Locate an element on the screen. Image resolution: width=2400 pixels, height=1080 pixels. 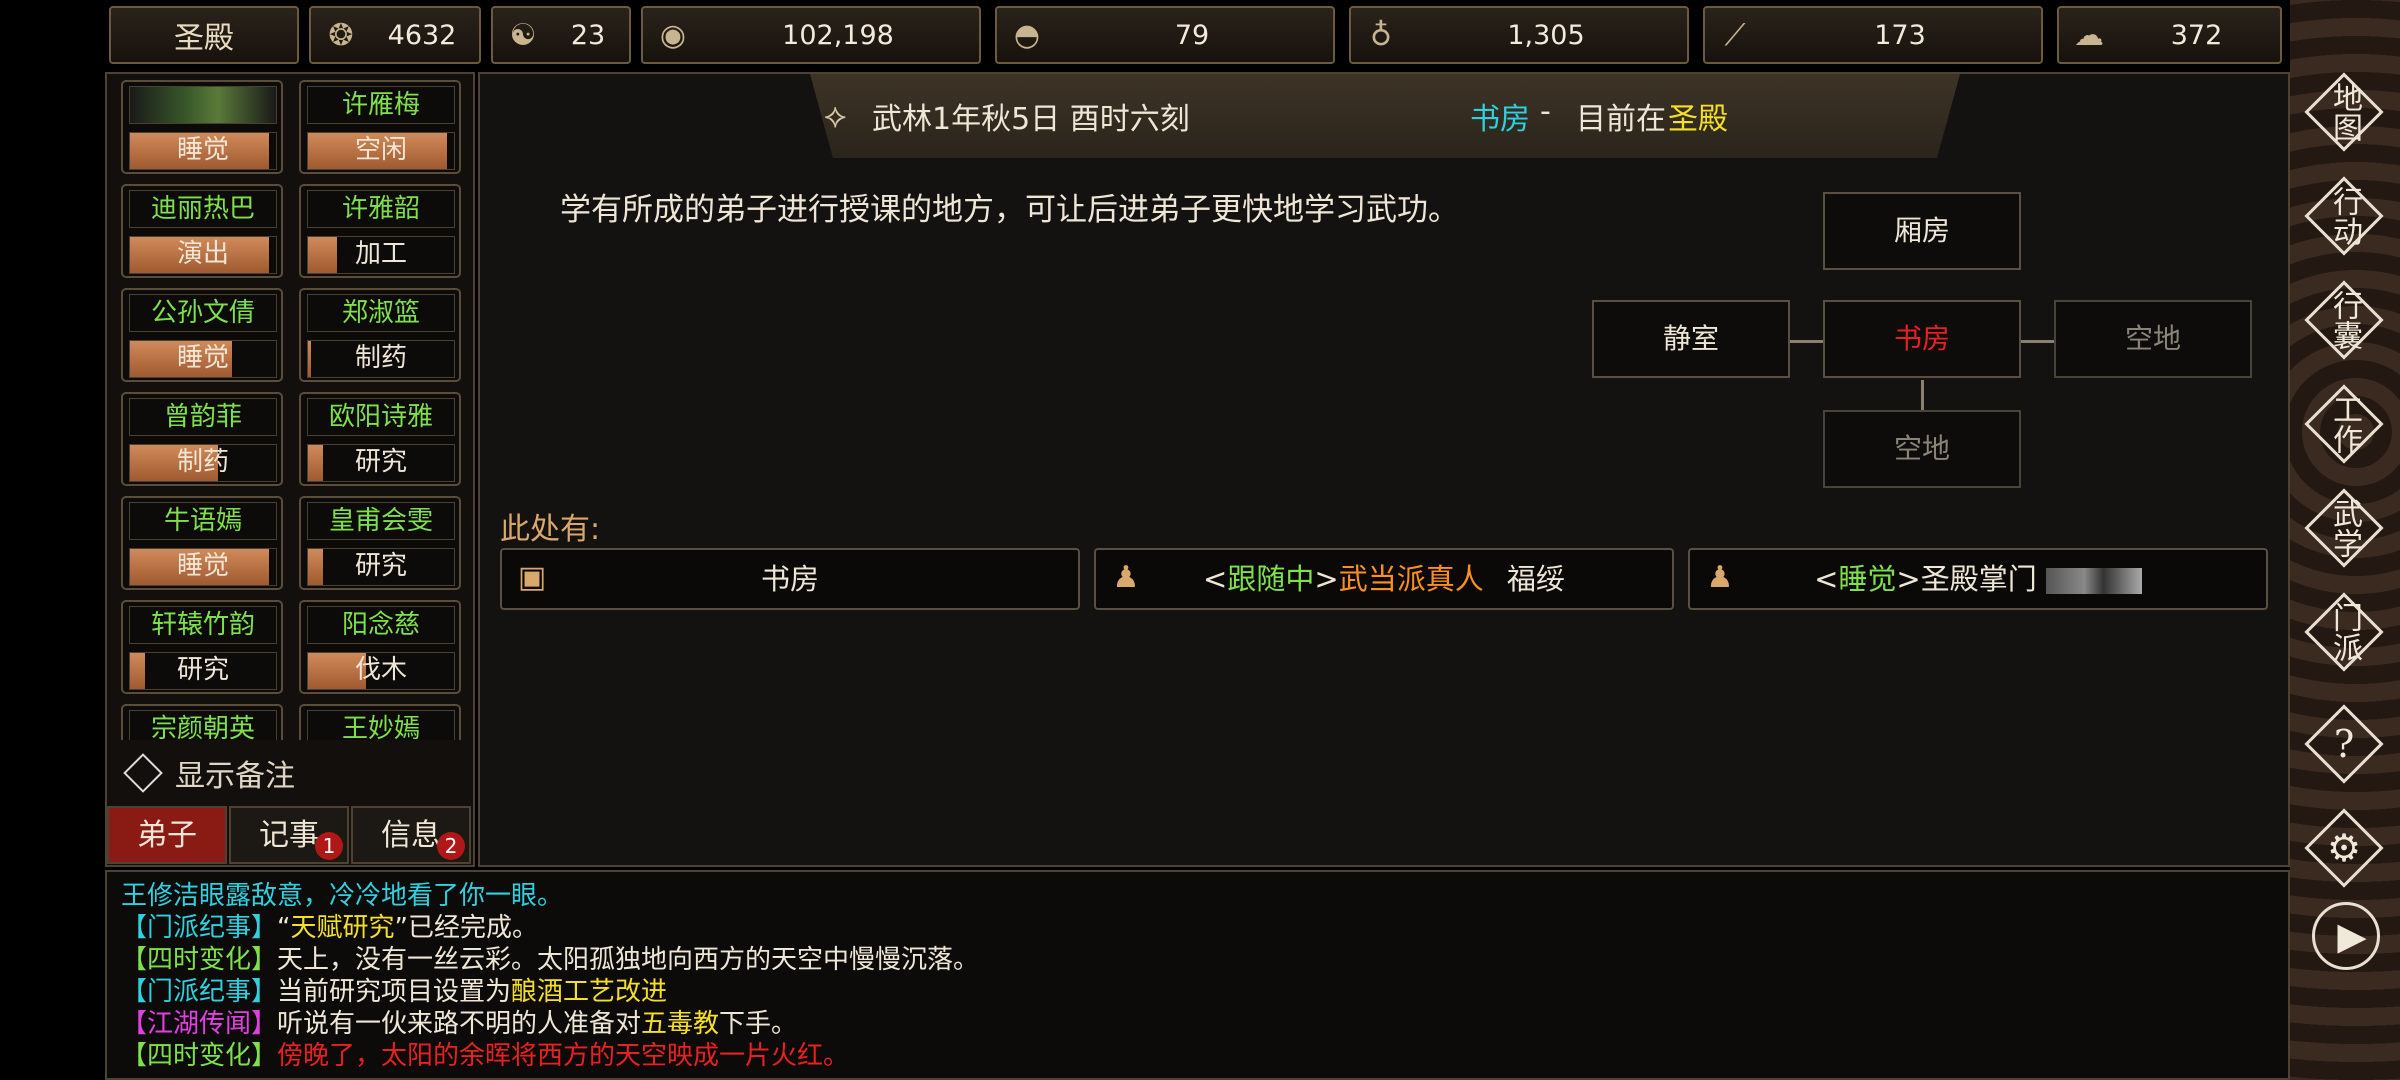
resource-coin: ◉ 102,198 is located at coordinates (811, 35).